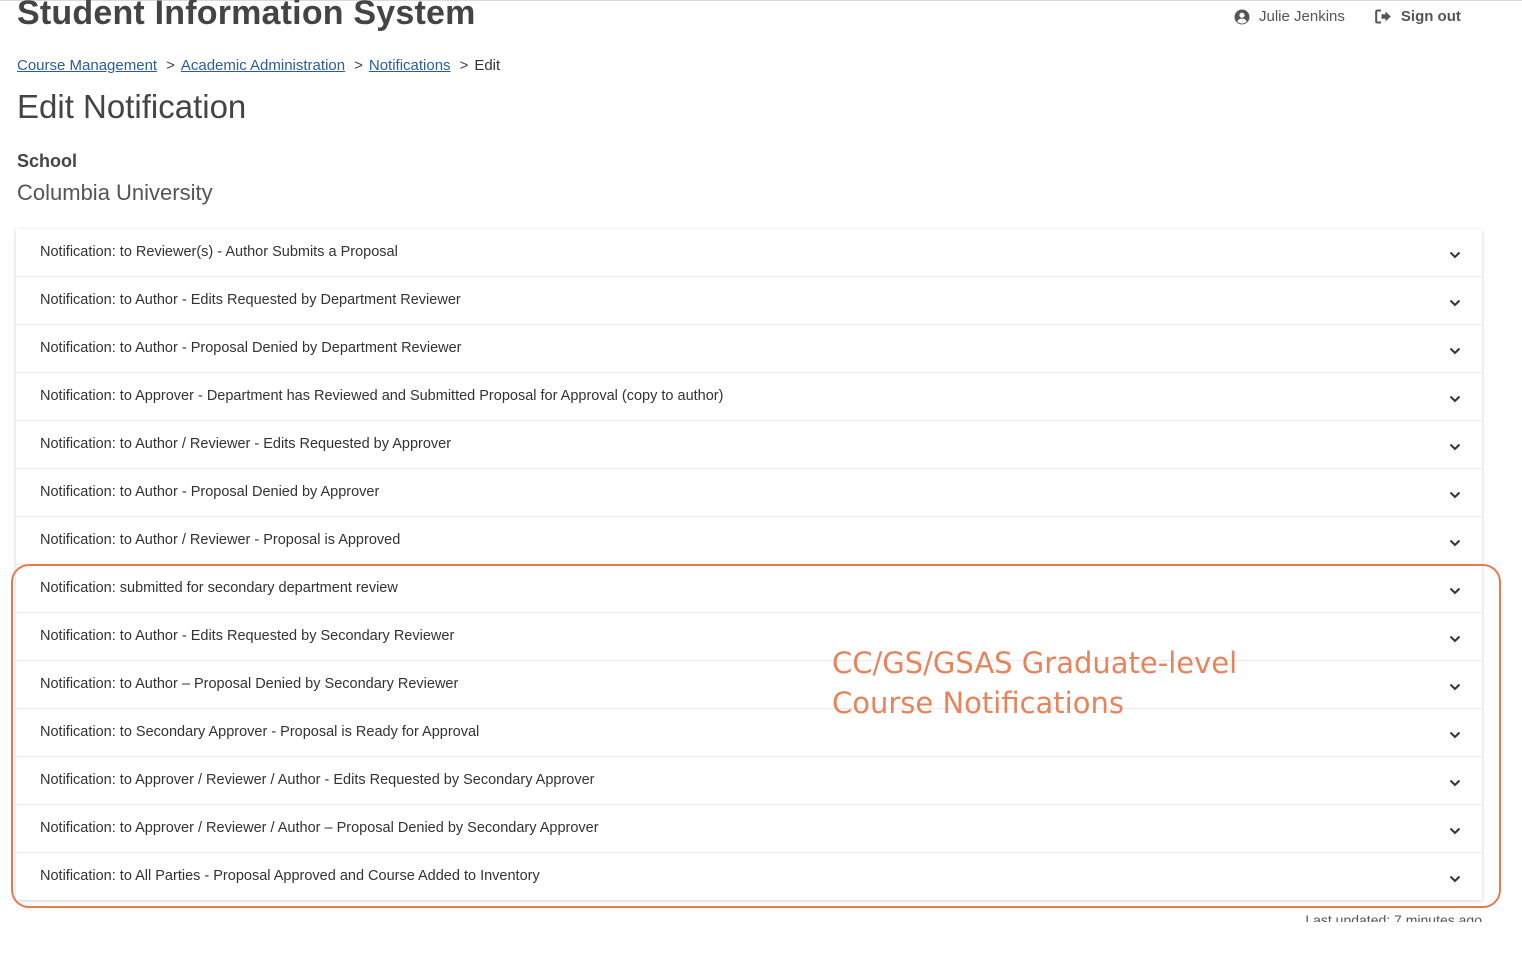  Describe the element at coordinates (487, 65) in the screenshot. I see `breadcrumb-current: Edit` at that location.